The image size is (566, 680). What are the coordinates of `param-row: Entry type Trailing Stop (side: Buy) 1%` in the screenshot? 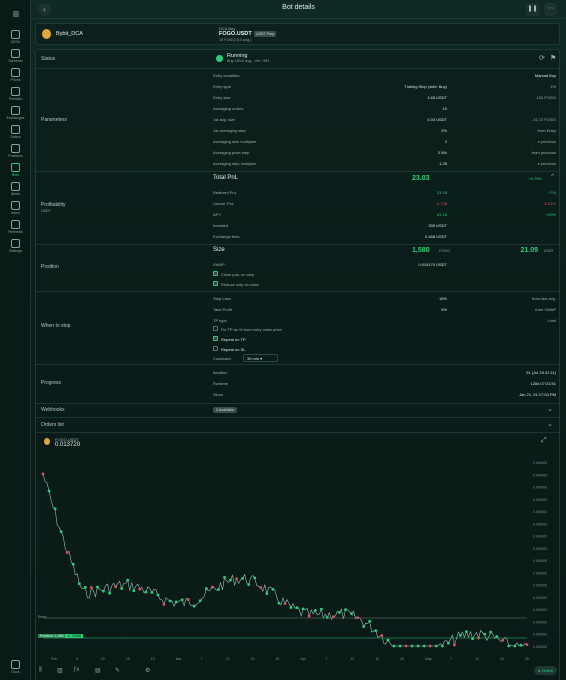 It's located at (384, 86).